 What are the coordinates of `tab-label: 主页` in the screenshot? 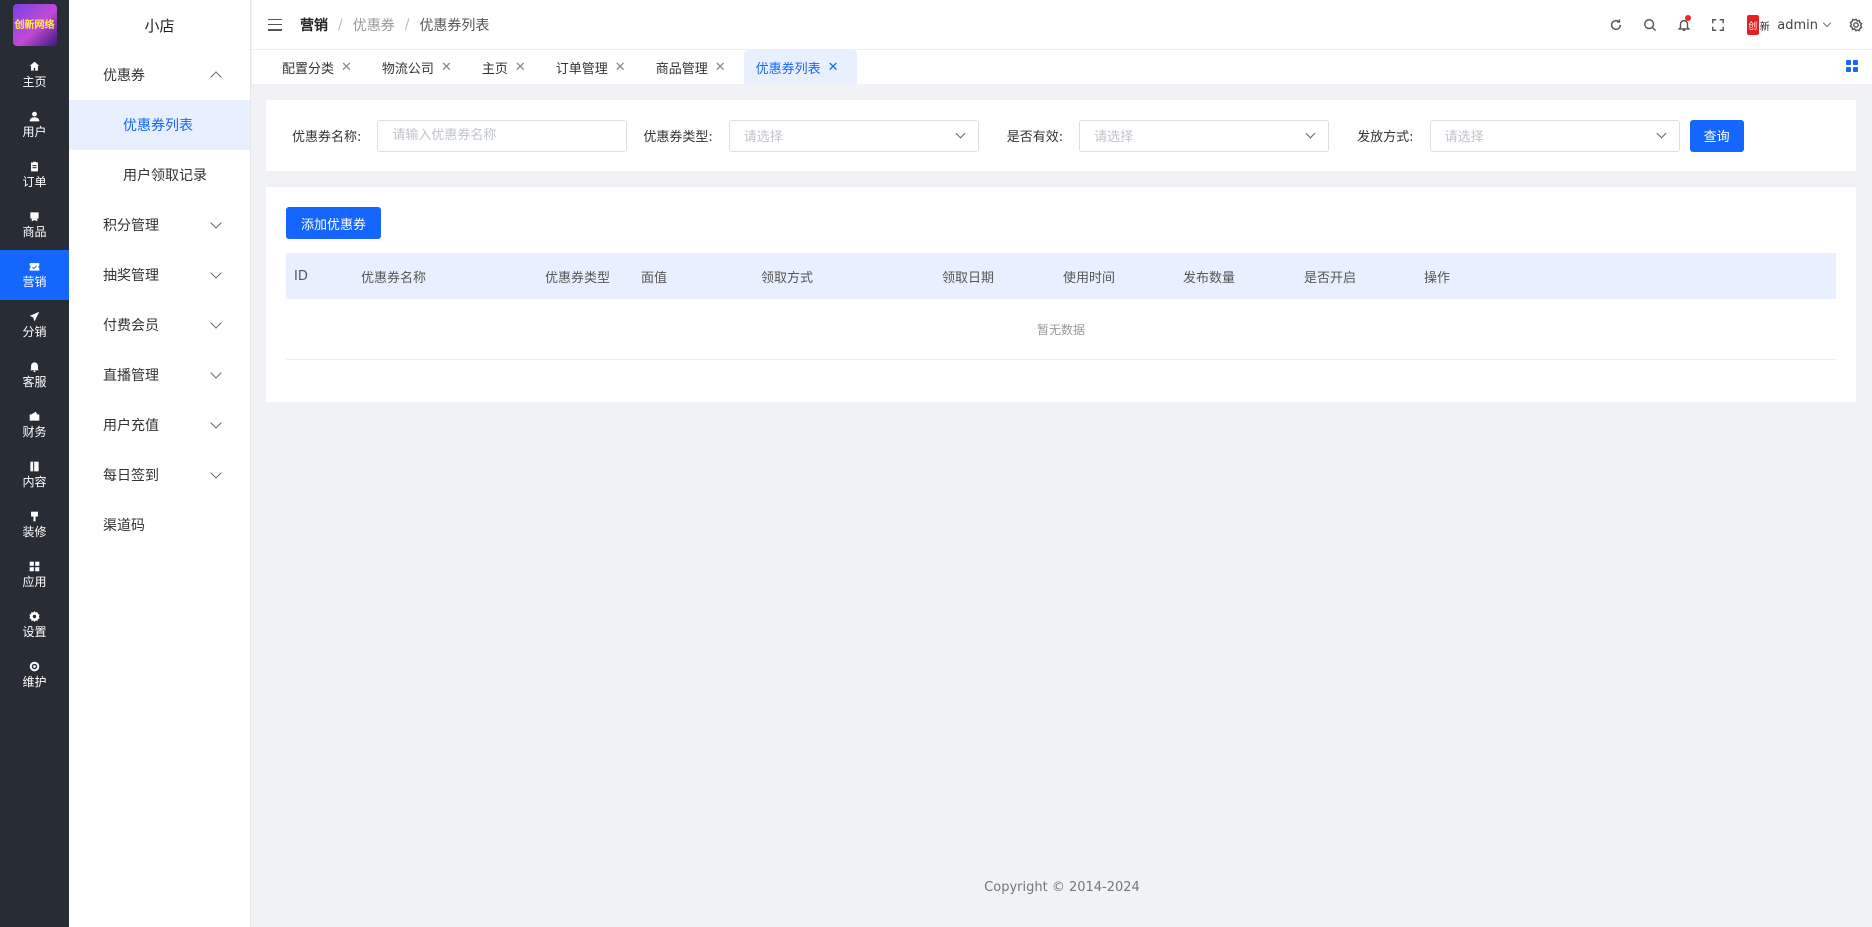 It's located at (494, 69).